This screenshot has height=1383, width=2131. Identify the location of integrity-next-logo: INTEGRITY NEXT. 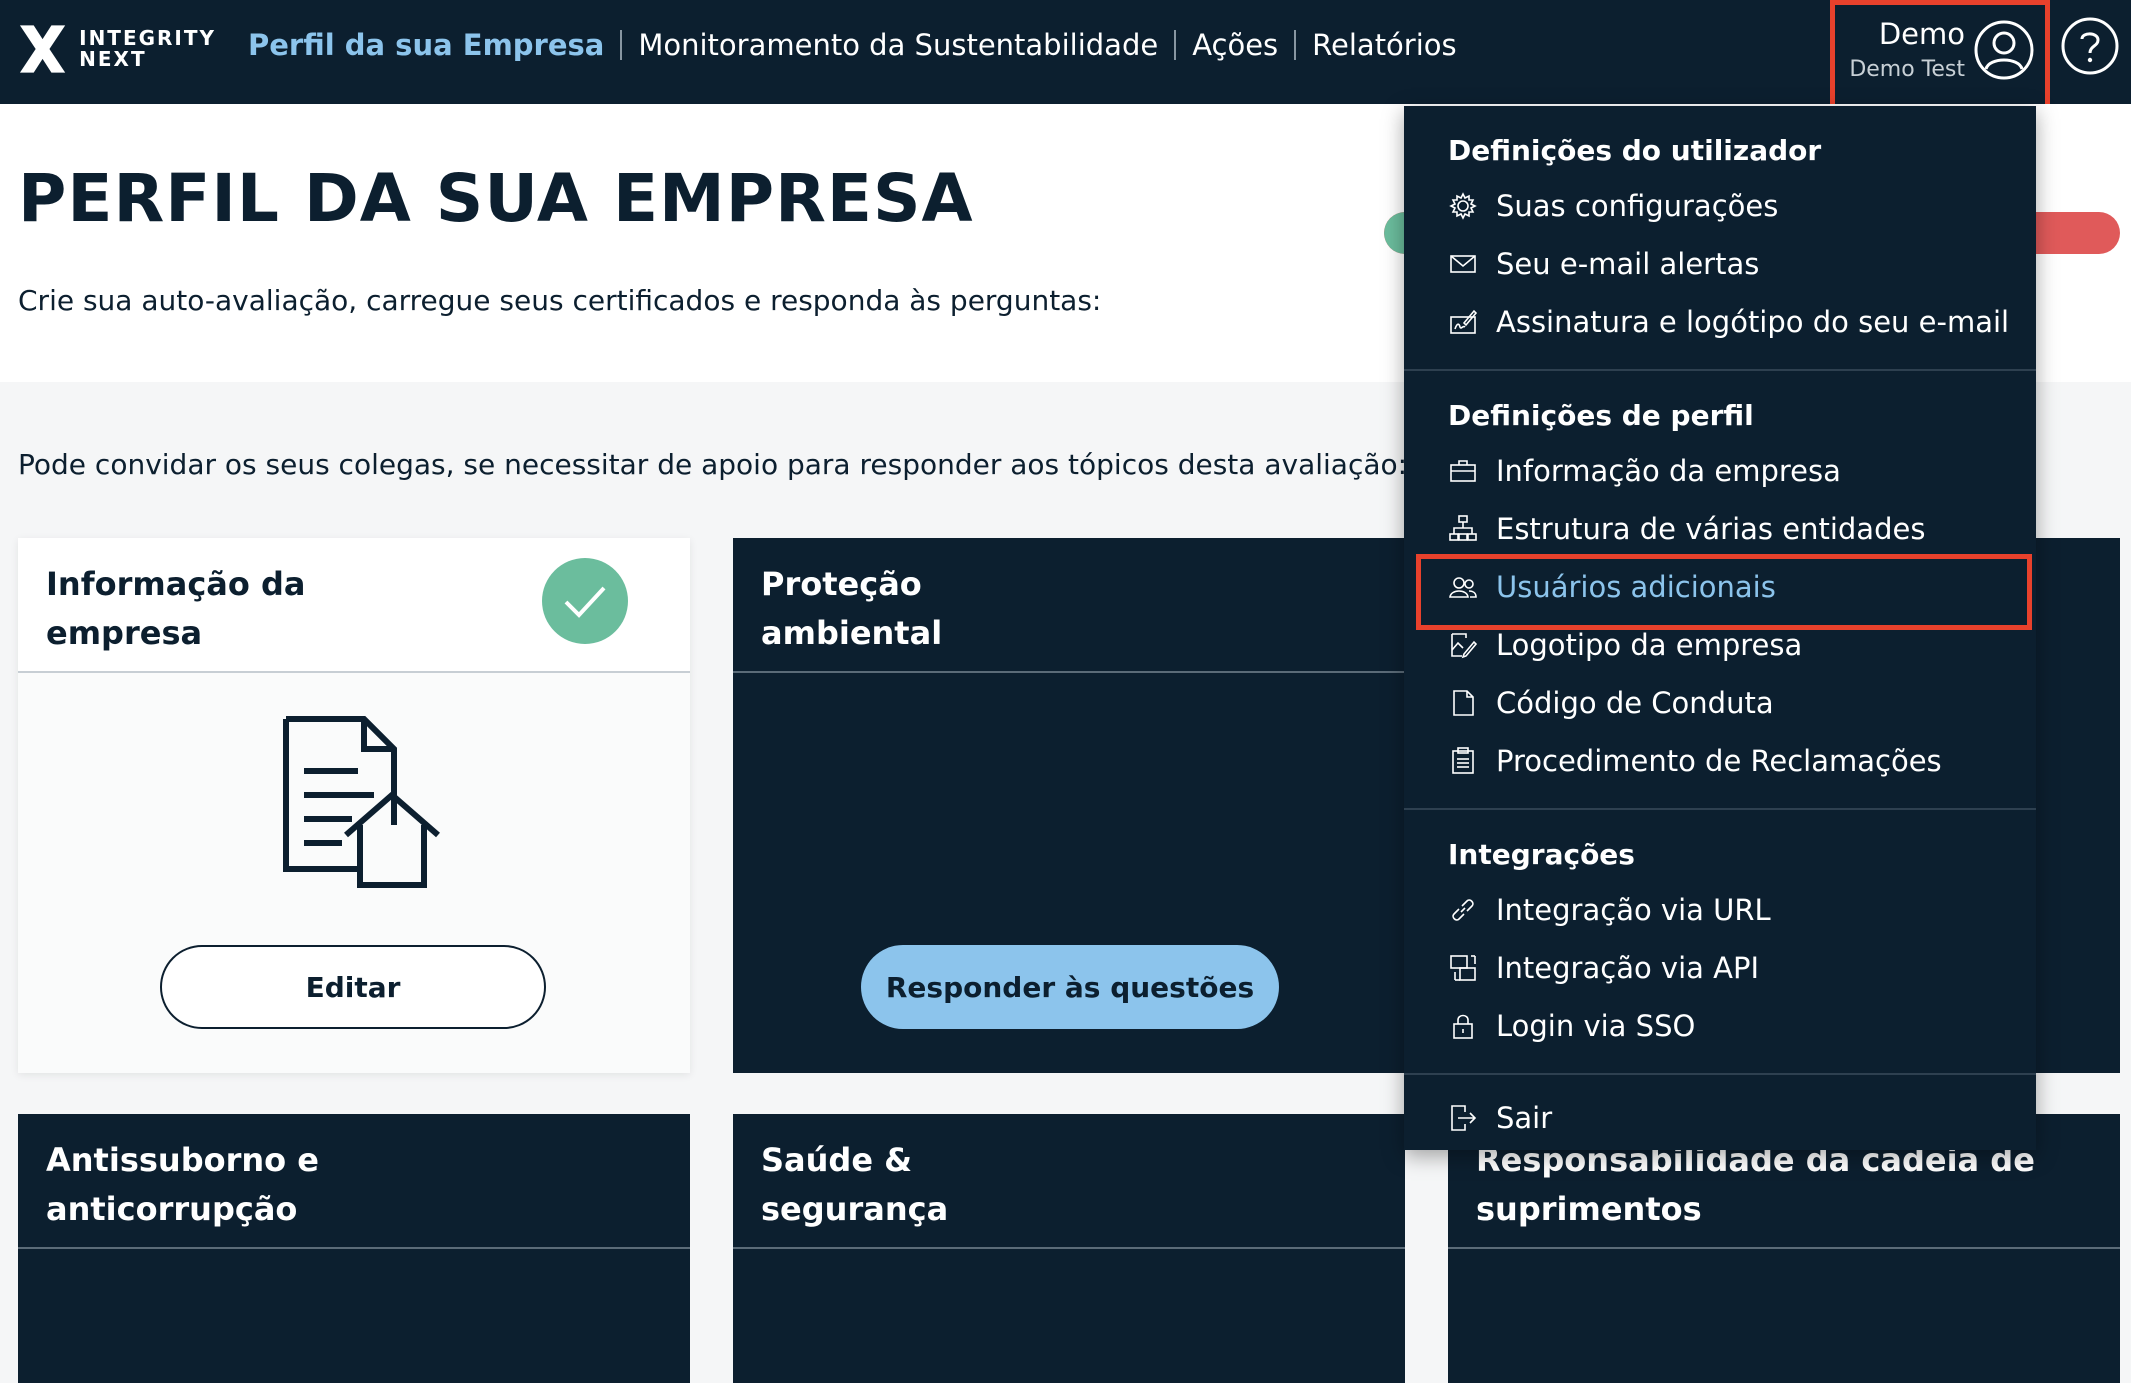
(116, 49).